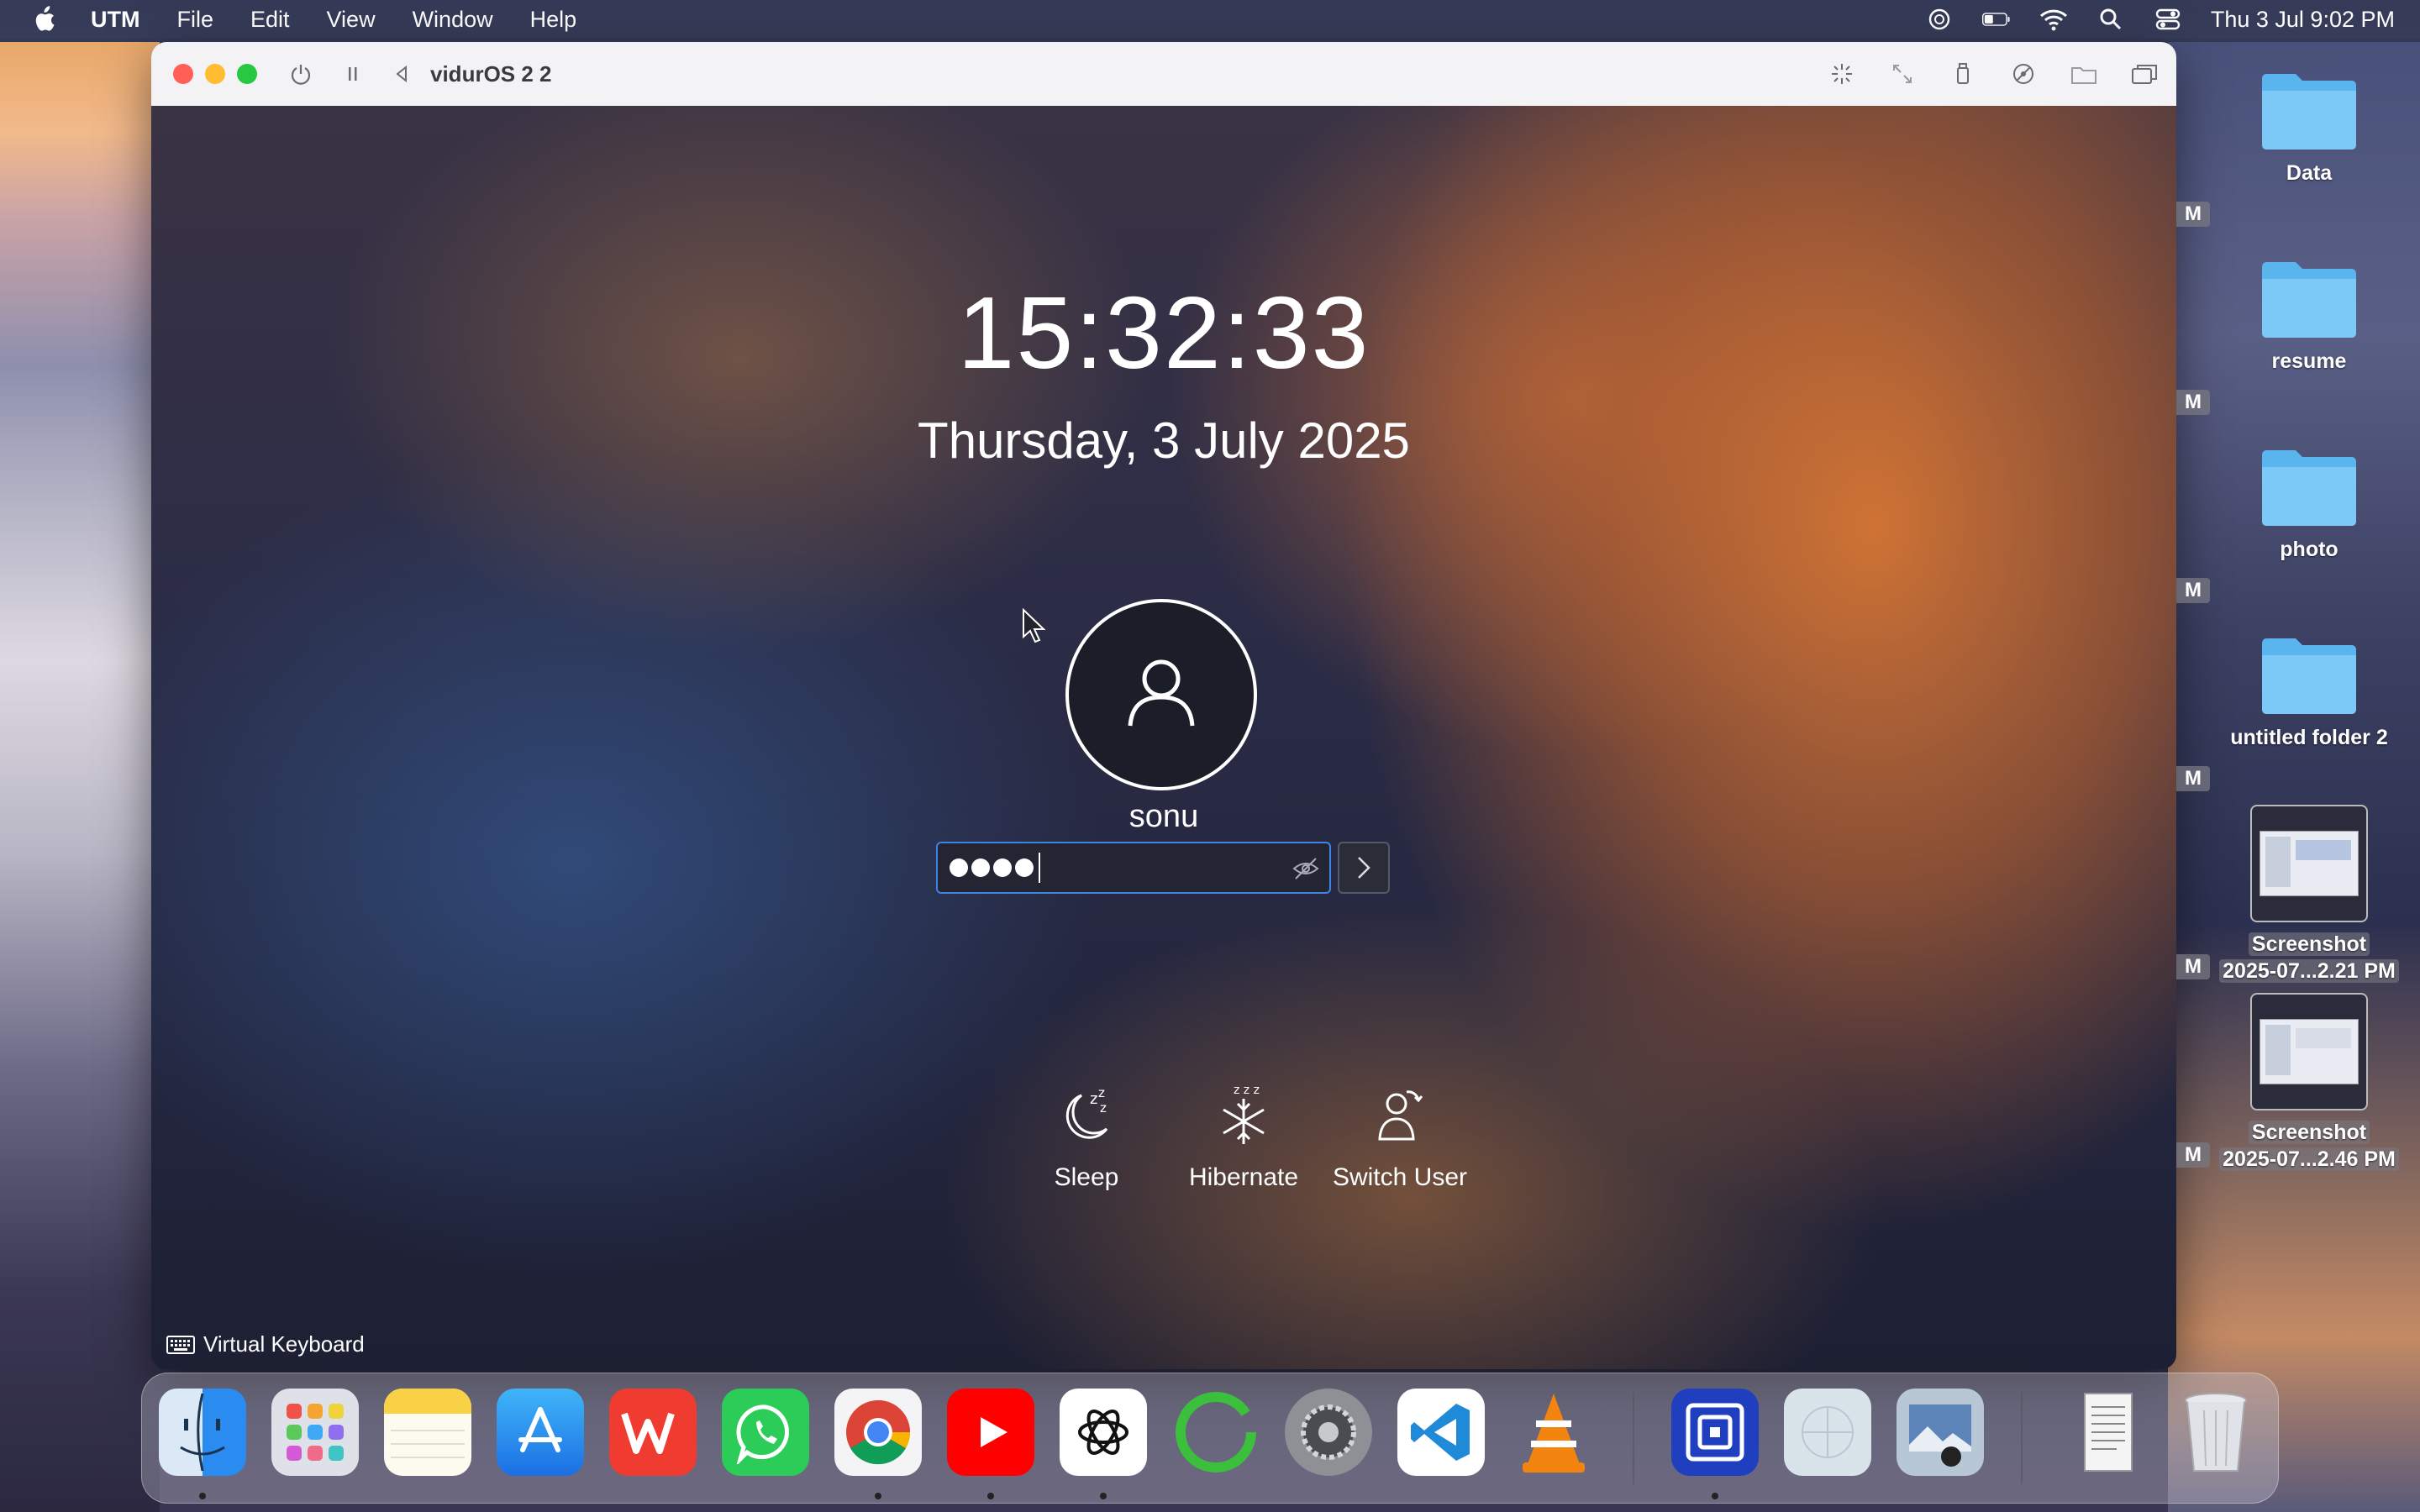 The height and width of the screenshot is (1512, 2420). I want to click on desktop-screenshot-1: Screenshot 2025-07...2.21 PM, so click(2309, 894).